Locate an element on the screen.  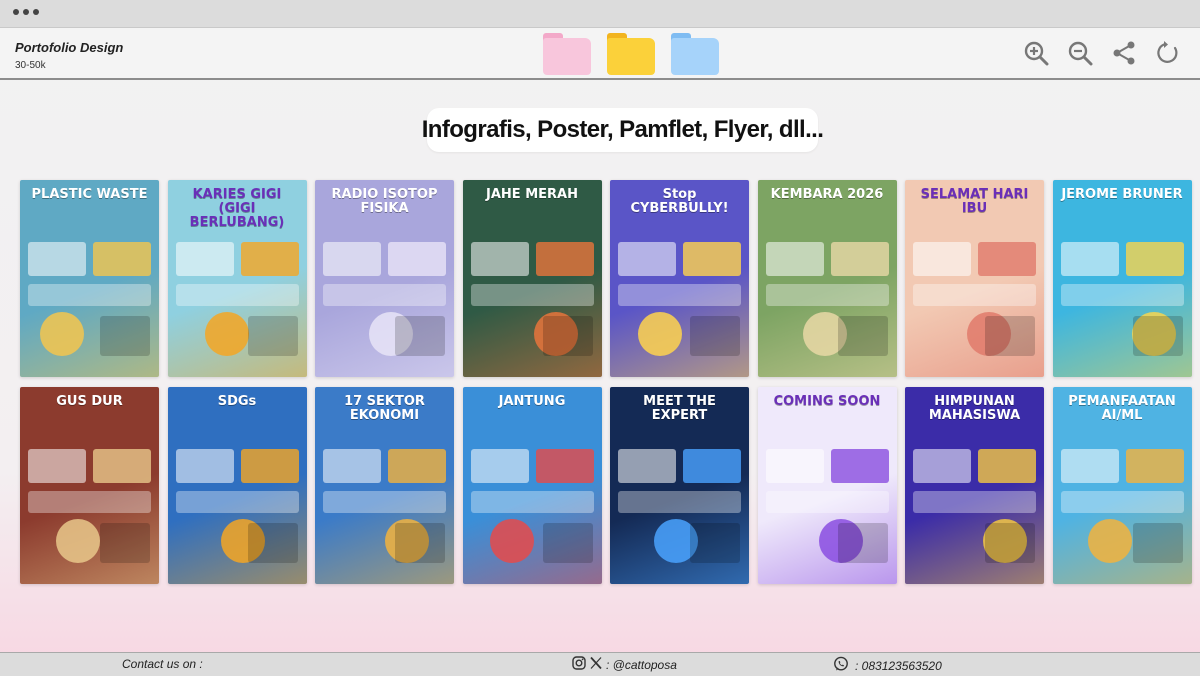
social-contact: : @cattoposa is located at coordinates (624, 664).